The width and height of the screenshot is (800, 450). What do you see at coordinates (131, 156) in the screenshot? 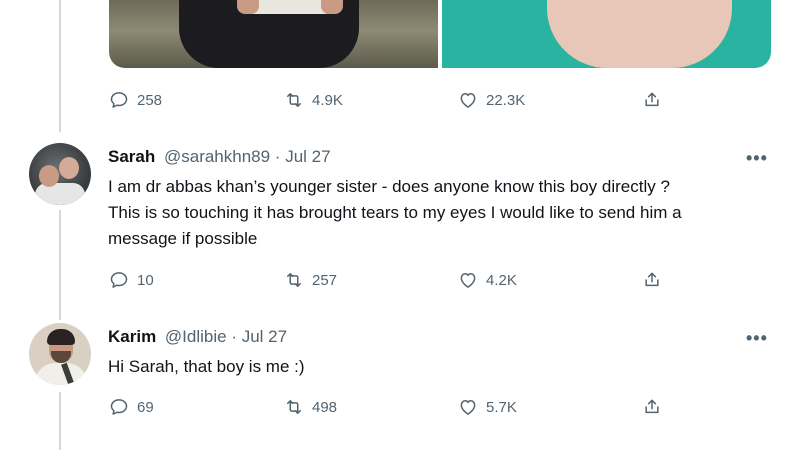
I see `display-name: Sarah` at bounding box center [131, 156].